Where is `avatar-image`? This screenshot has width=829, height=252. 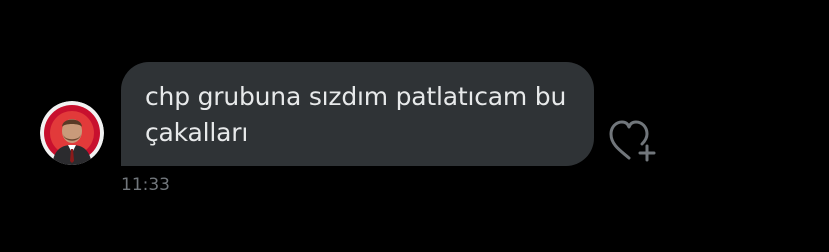
avatar-image is located at coordinates (72, 133).